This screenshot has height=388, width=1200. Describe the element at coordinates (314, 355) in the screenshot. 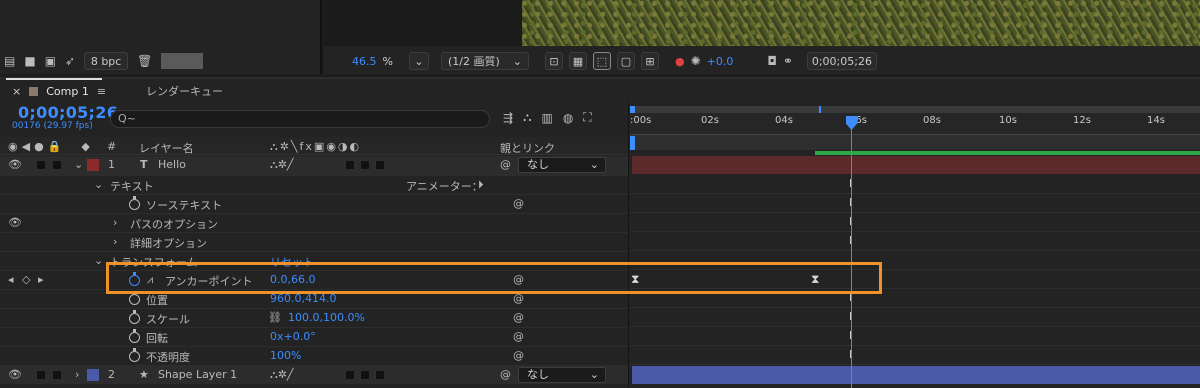

I see `prop-opacity: 不透明度 100% @` at that location.